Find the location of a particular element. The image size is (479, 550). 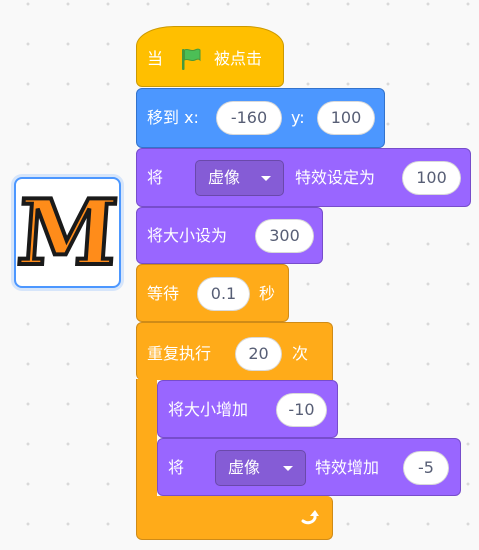

wait-unit-label: 秒 is located at coordinates (267, 293).